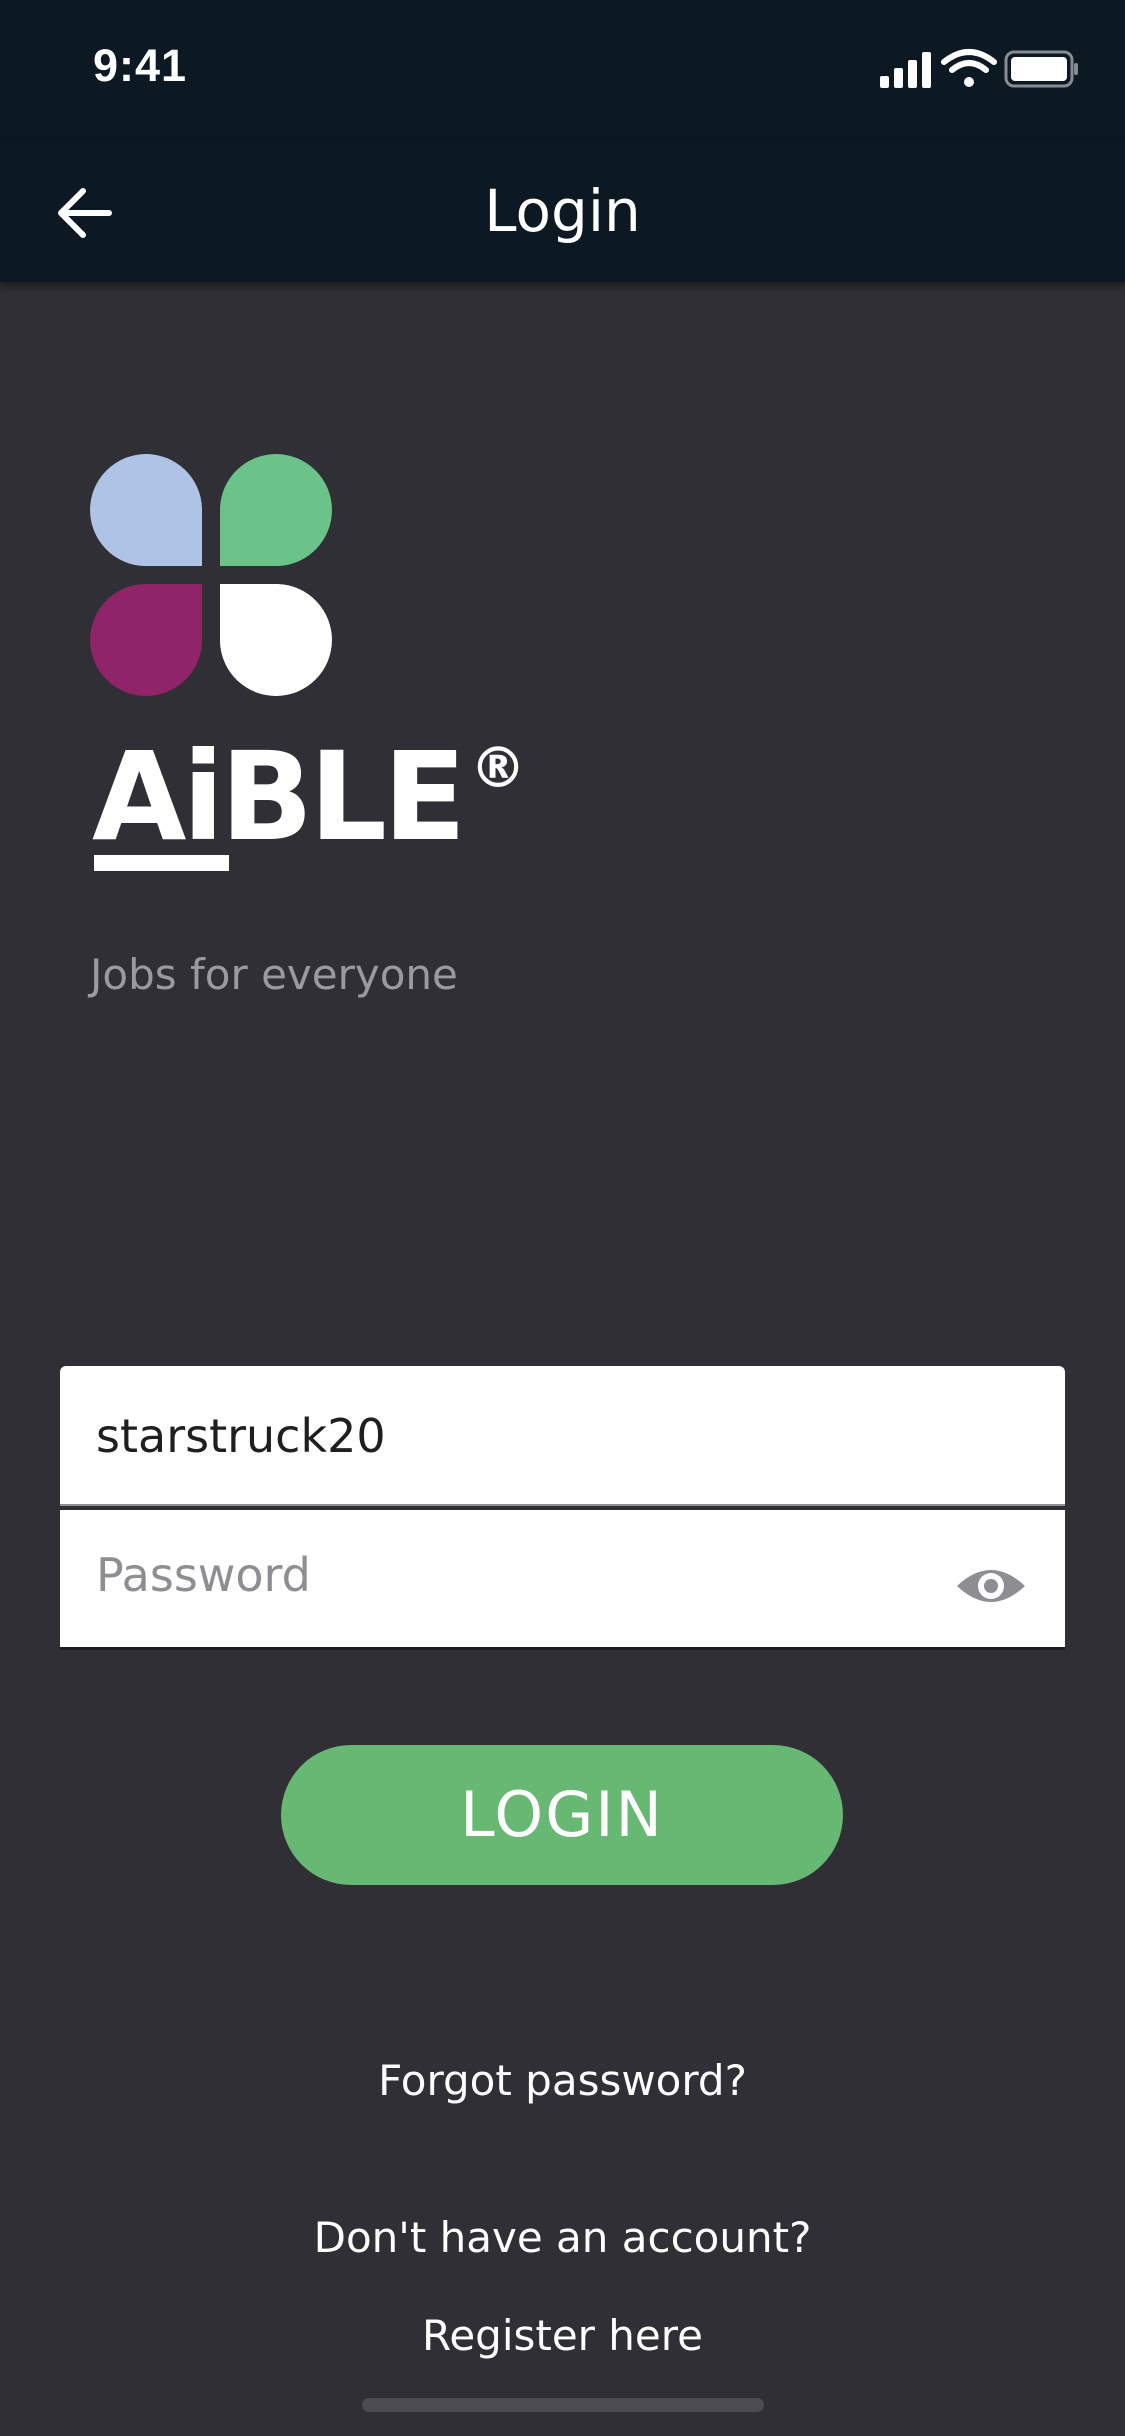 This screenshot has height=2436, width=1125. What do you see at coordinates (274, 974) in the screenshot?
I see `tagline: Jobs for everyone` at bounding box center [274, 974].